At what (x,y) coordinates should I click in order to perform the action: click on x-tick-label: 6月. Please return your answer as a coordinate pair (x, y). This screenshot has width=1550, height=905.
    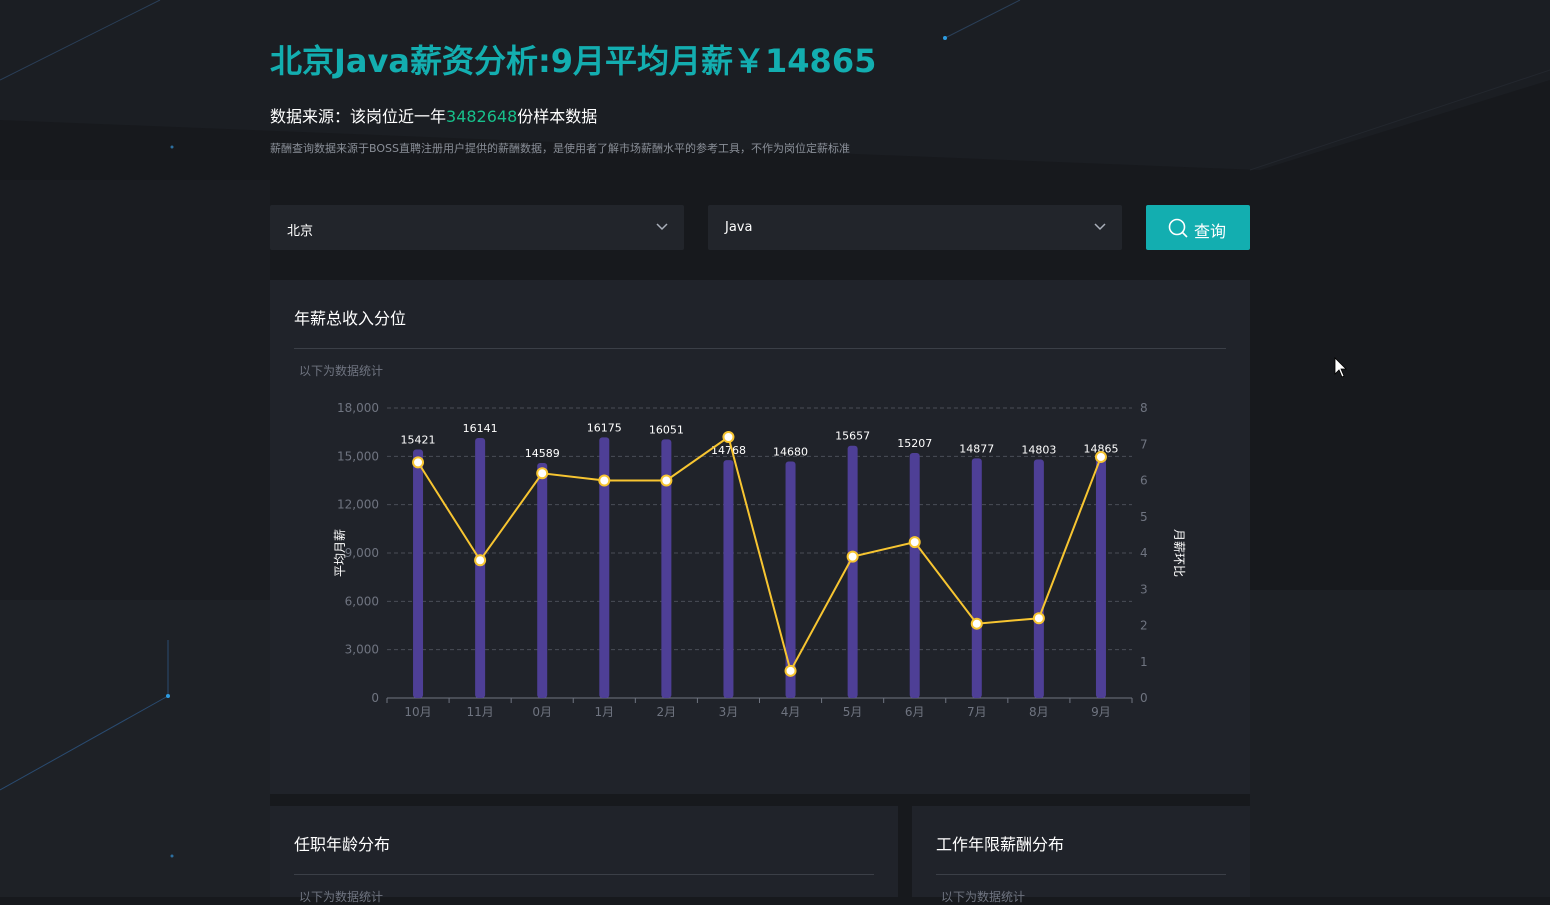
    Looking at the image, I should click on (915, 712).